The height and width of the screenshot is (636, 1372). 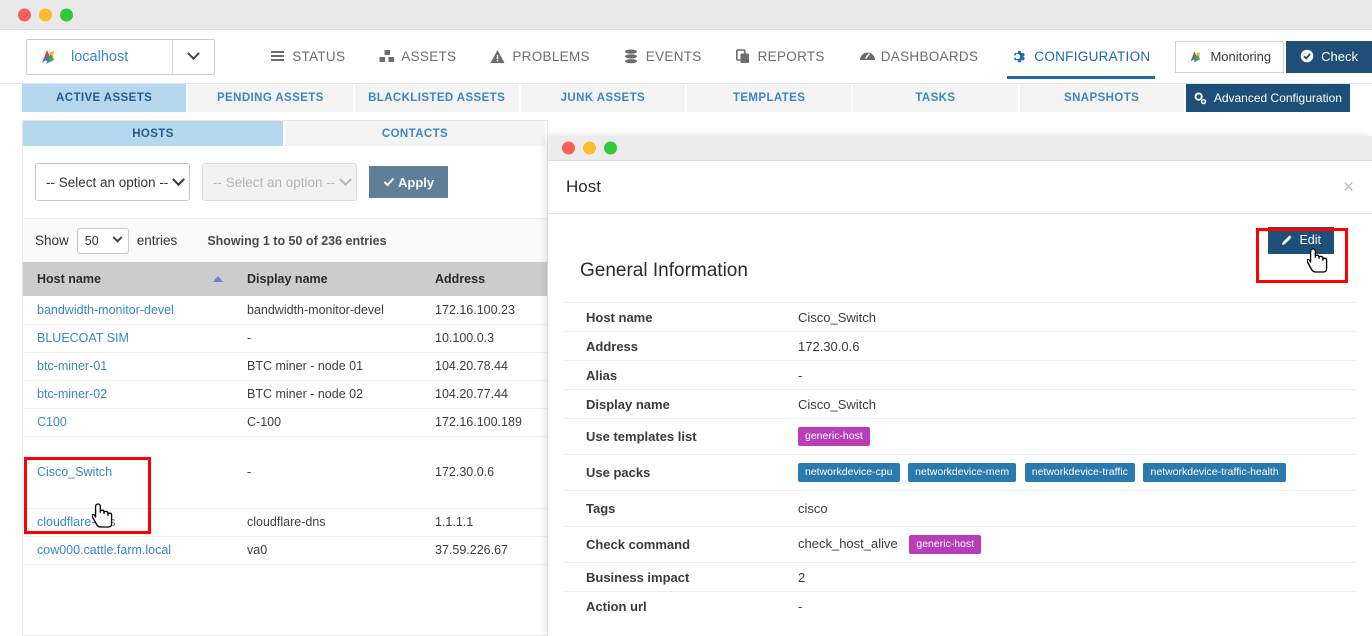 What do you see at coordinates (345, 179) in the screenshot?
I see `chevron-down-icon` at bounding box center [345, 179].